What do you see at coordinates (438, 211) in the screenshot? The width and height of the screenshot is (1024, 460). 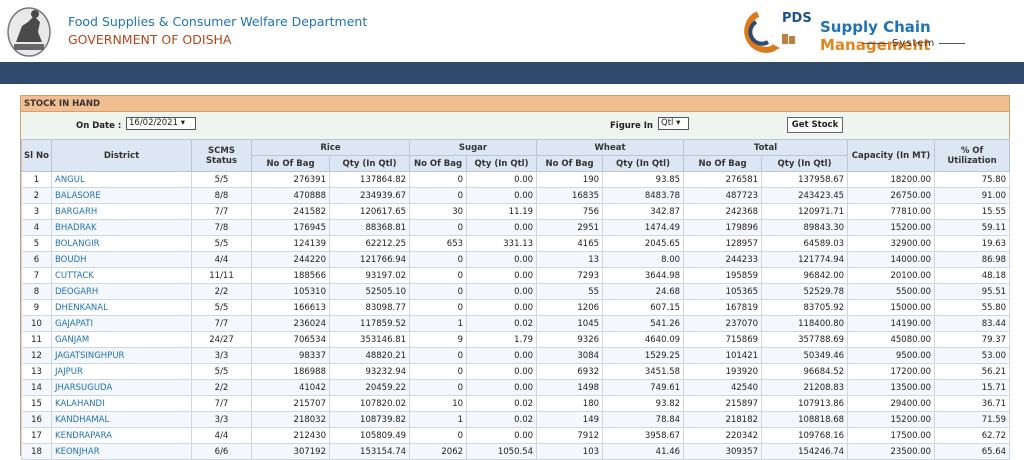 I see `cell-sugar-bags: 30` at bounding box center [438, 211].